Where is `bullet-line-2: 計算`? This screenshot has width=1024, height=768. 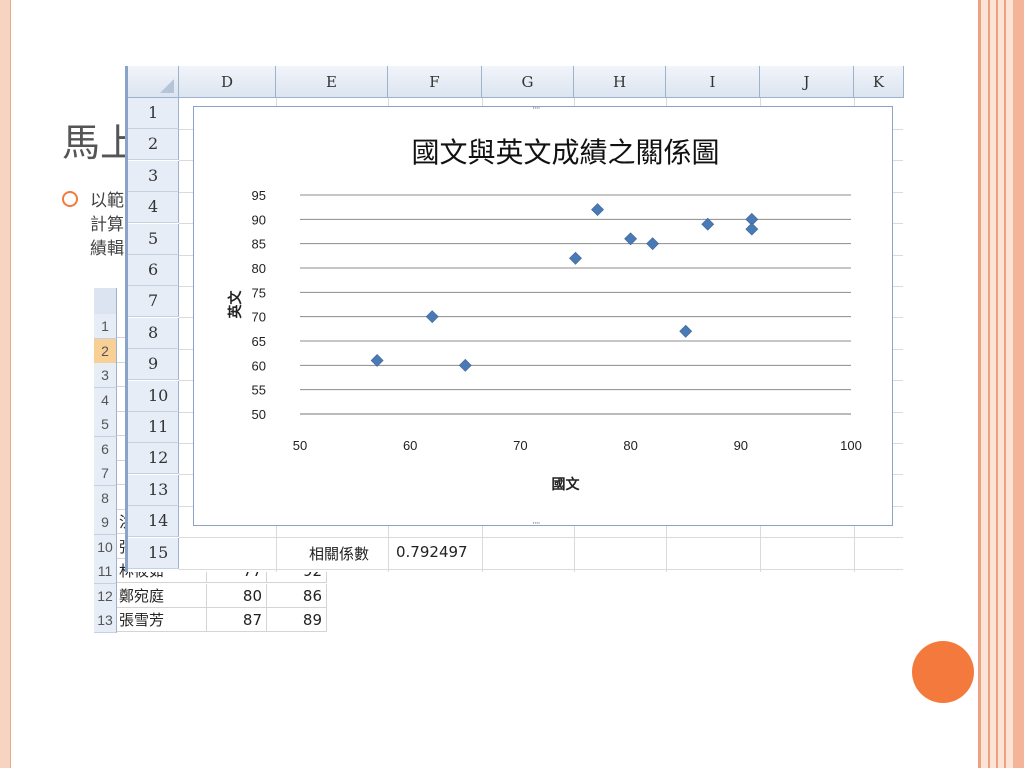 bullet-line-2: 計算 is located at coordinates (107, 225).